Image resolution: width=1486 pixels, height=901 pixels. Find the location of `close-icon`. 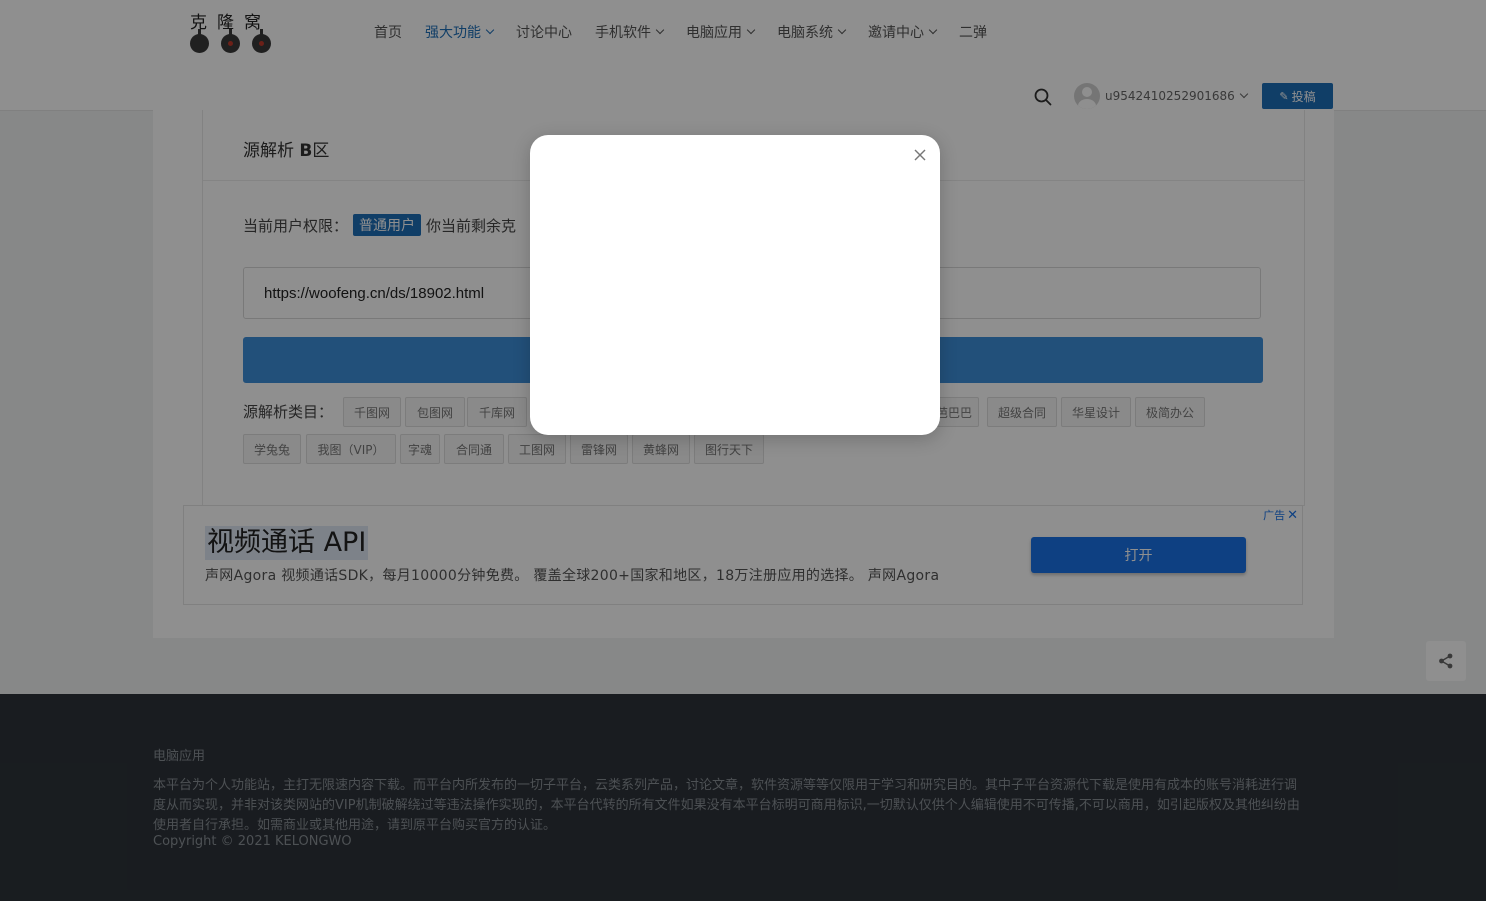

close-icon is located at coordinates (920, 155).